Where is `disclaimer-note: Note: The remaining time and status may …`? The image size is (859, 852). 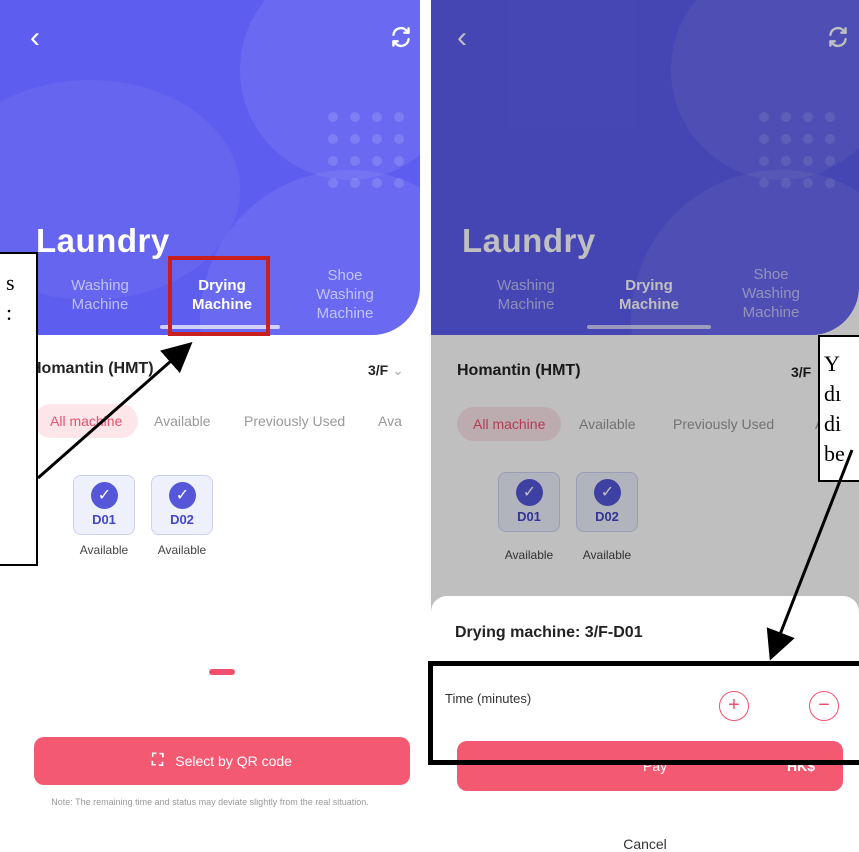
disclaimer-note: Note: The remaining time and status may … is located at coordinates (210, 802).